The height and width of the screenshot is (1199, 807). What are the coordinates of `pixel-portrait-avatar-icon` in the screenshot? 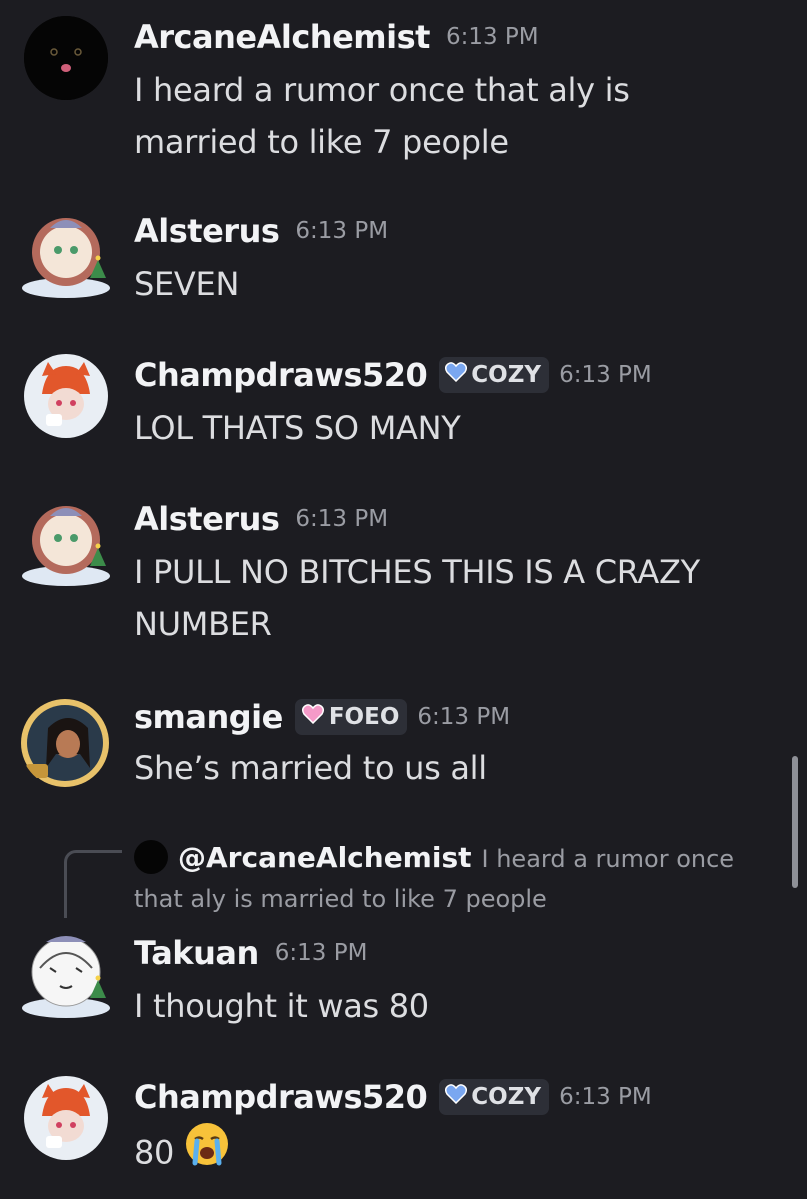 It's located at (65, 743).